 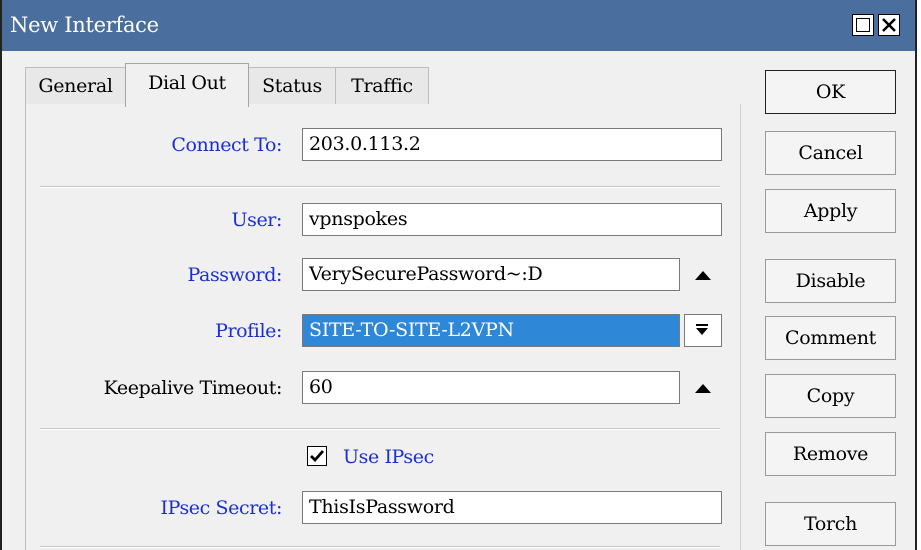 I want to click on user-input: vpnspokes, so click(x=512, y=219).